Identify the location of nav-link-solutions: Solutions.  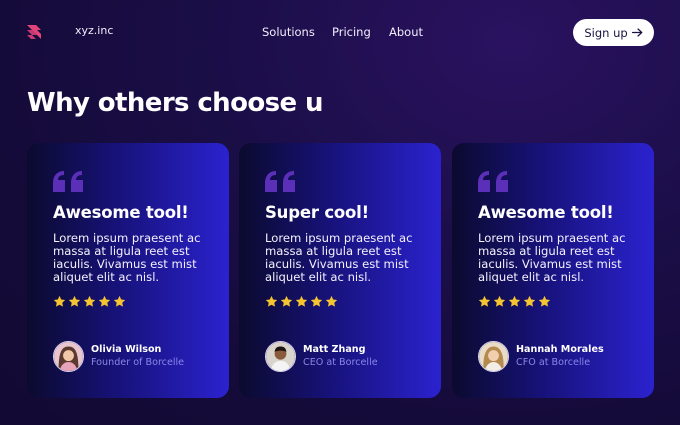
(288, 32).